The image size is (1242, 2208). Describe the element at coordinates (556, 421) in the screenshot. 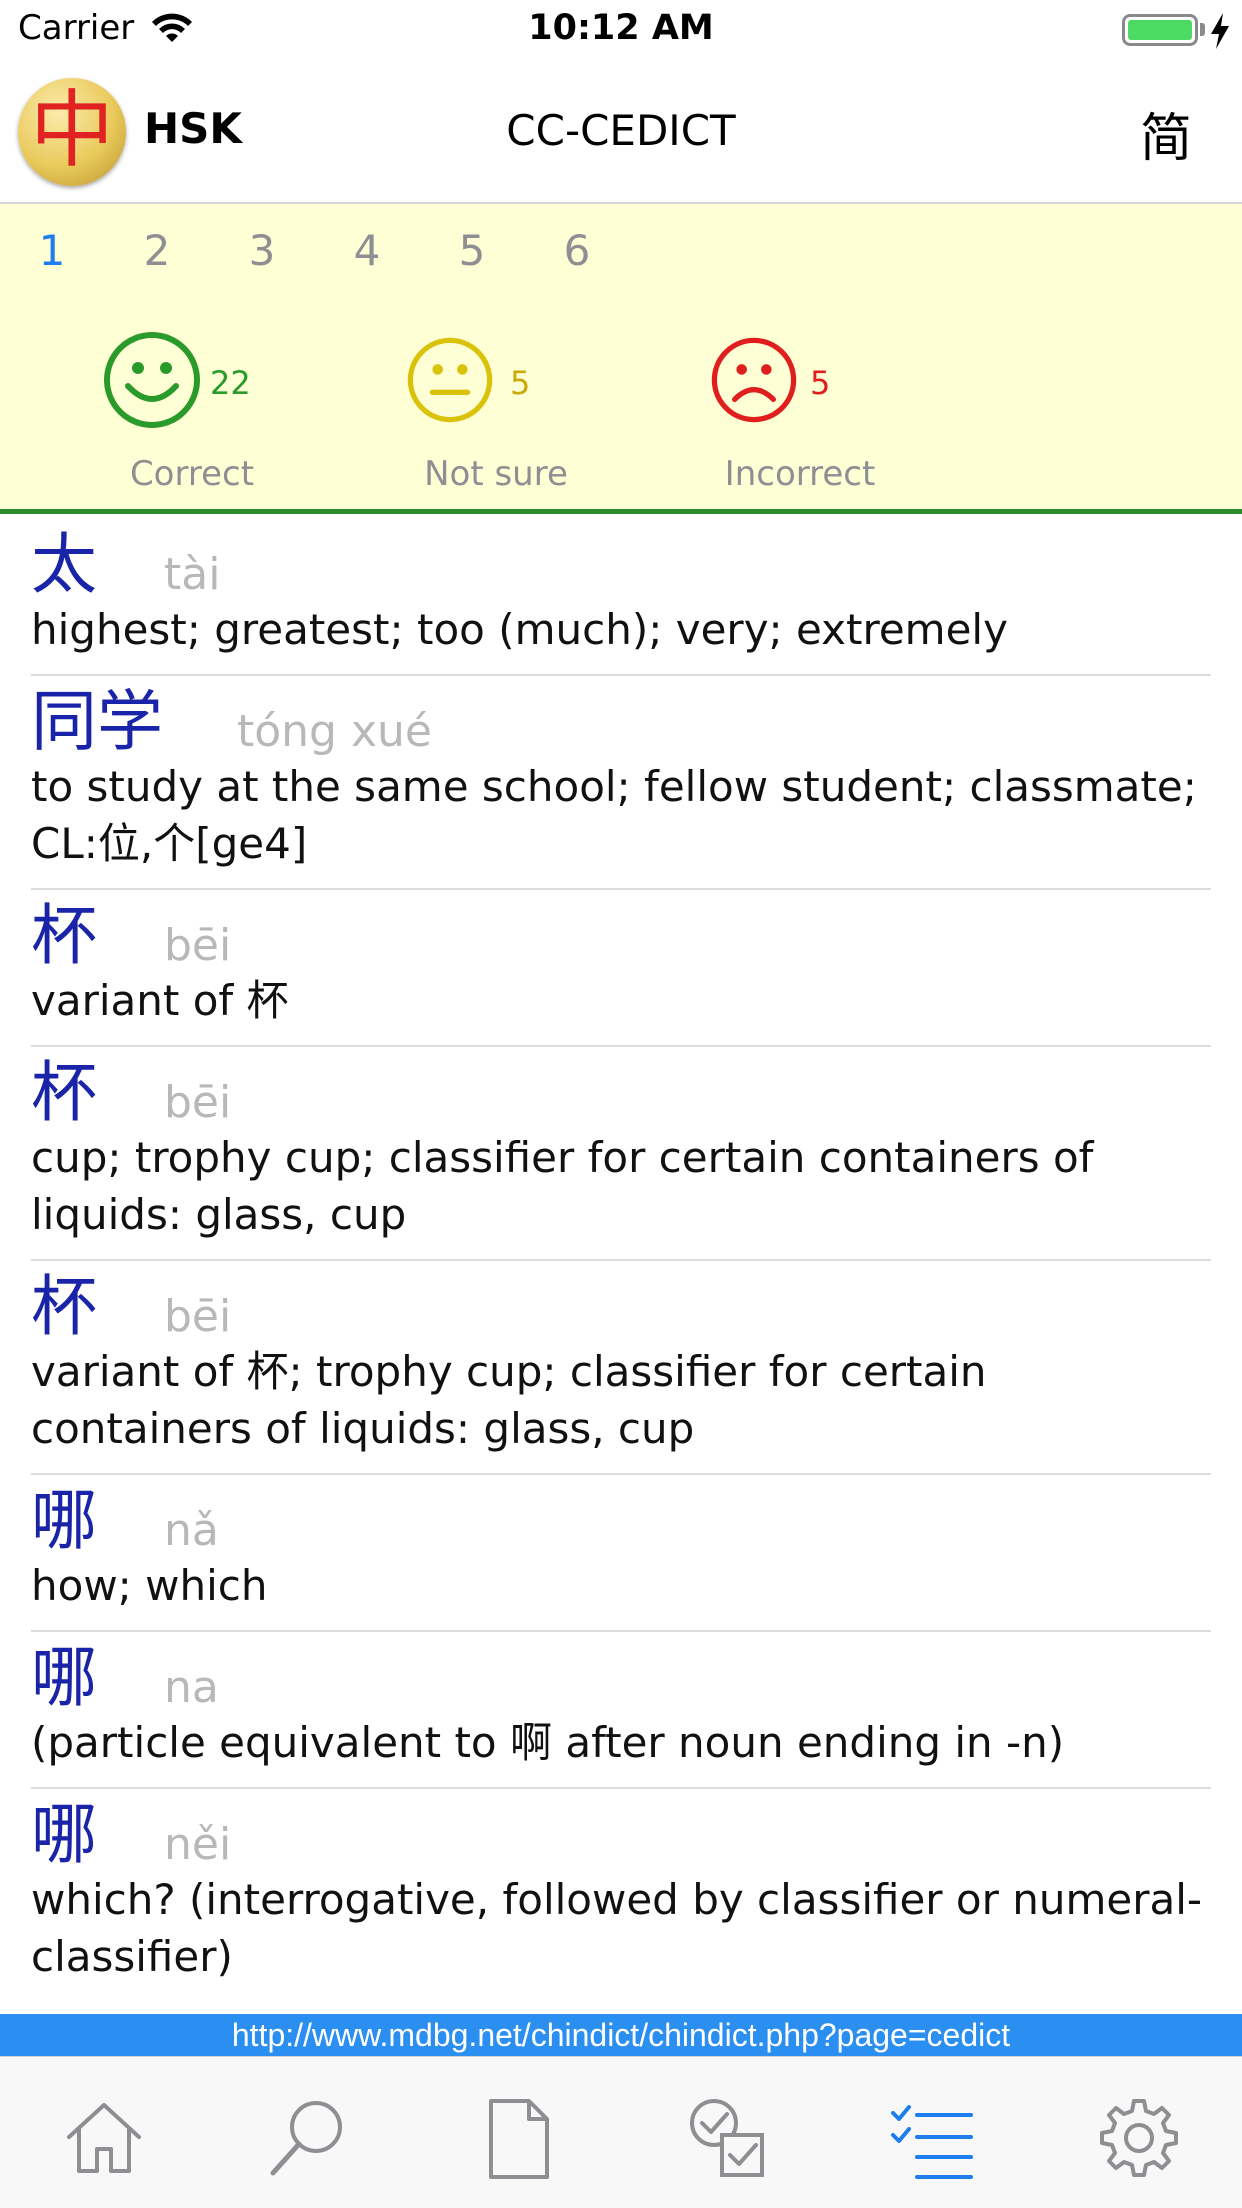

I see `not-sure-stat: 5 Not sure` at that location.